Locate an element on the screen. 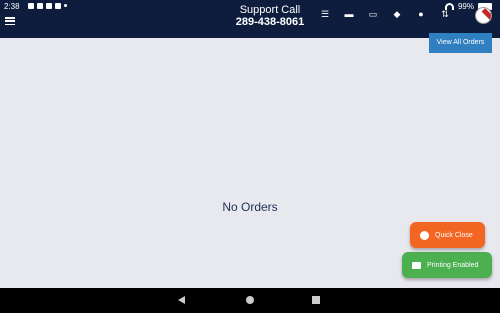 The height and width of the screenshot is (313, 500). printing-enabled-label: Printing Enabled is located at coordinates (453, 265).